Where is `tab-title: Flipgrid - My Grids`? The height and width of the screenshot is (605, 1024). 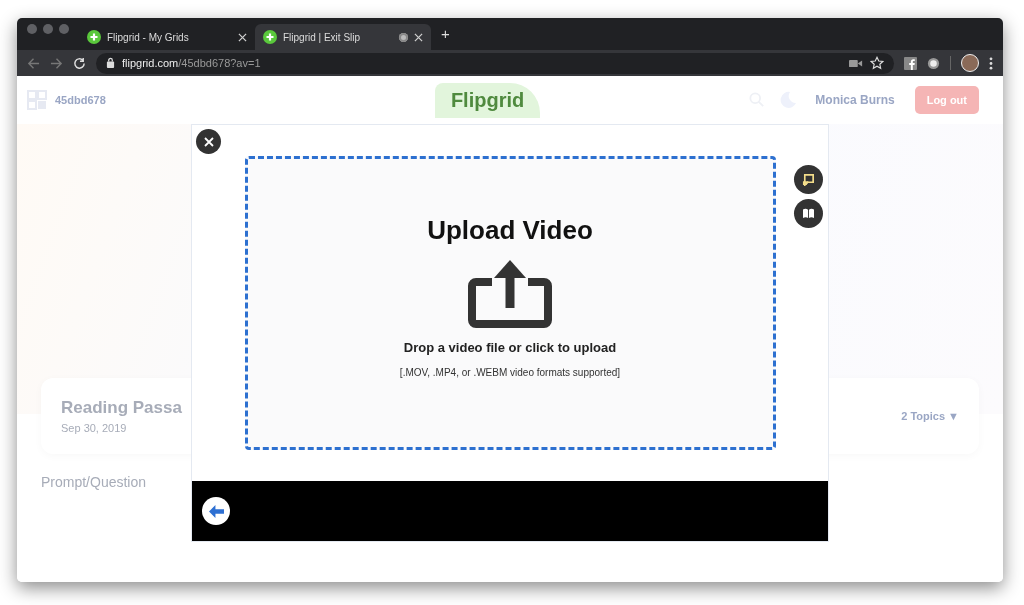 tab-title: Flipgrid - My Grids is located at coordinates (148, 37).